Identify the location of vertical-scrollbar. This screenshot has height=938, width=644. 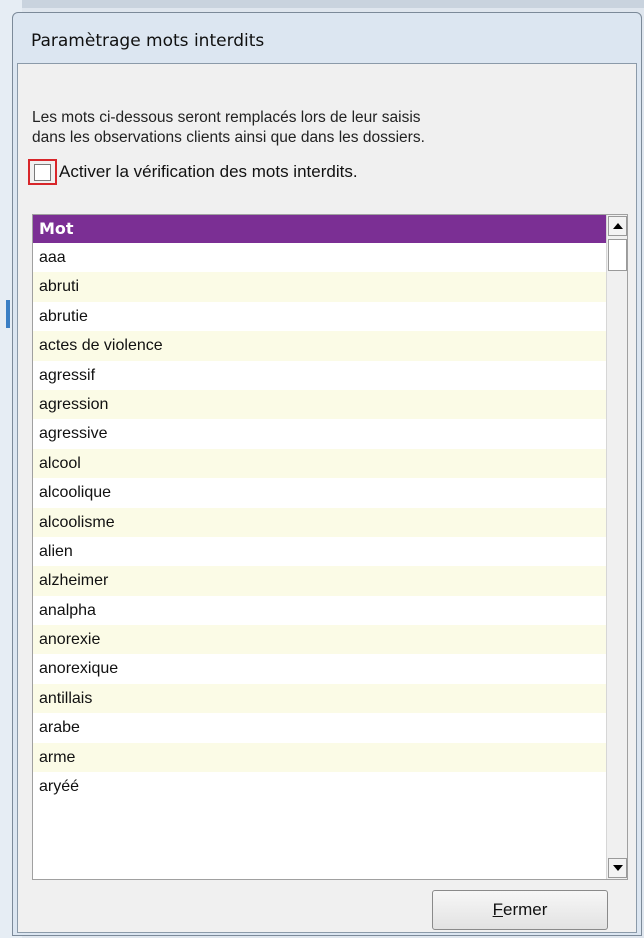
(616, 547).